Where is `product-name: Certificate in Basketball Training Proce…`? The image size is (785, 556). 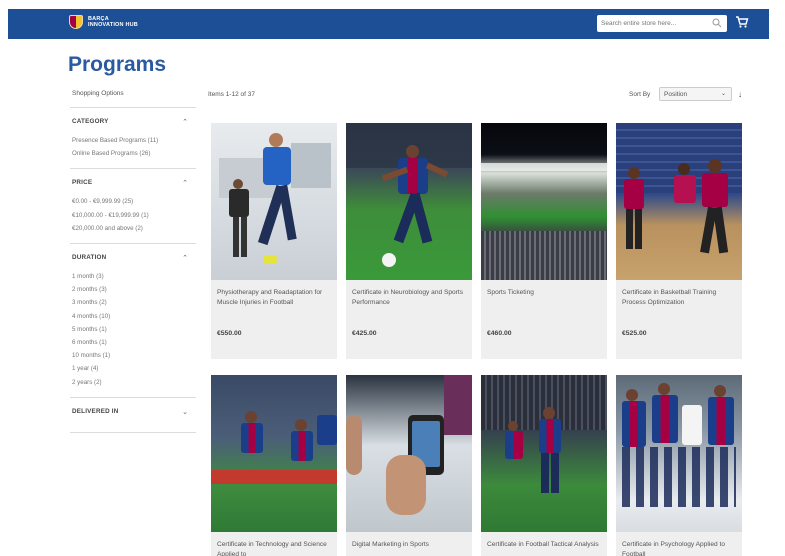
product-name: Certificate in Basketball Training Proce… is located at coordinates (679, 305).